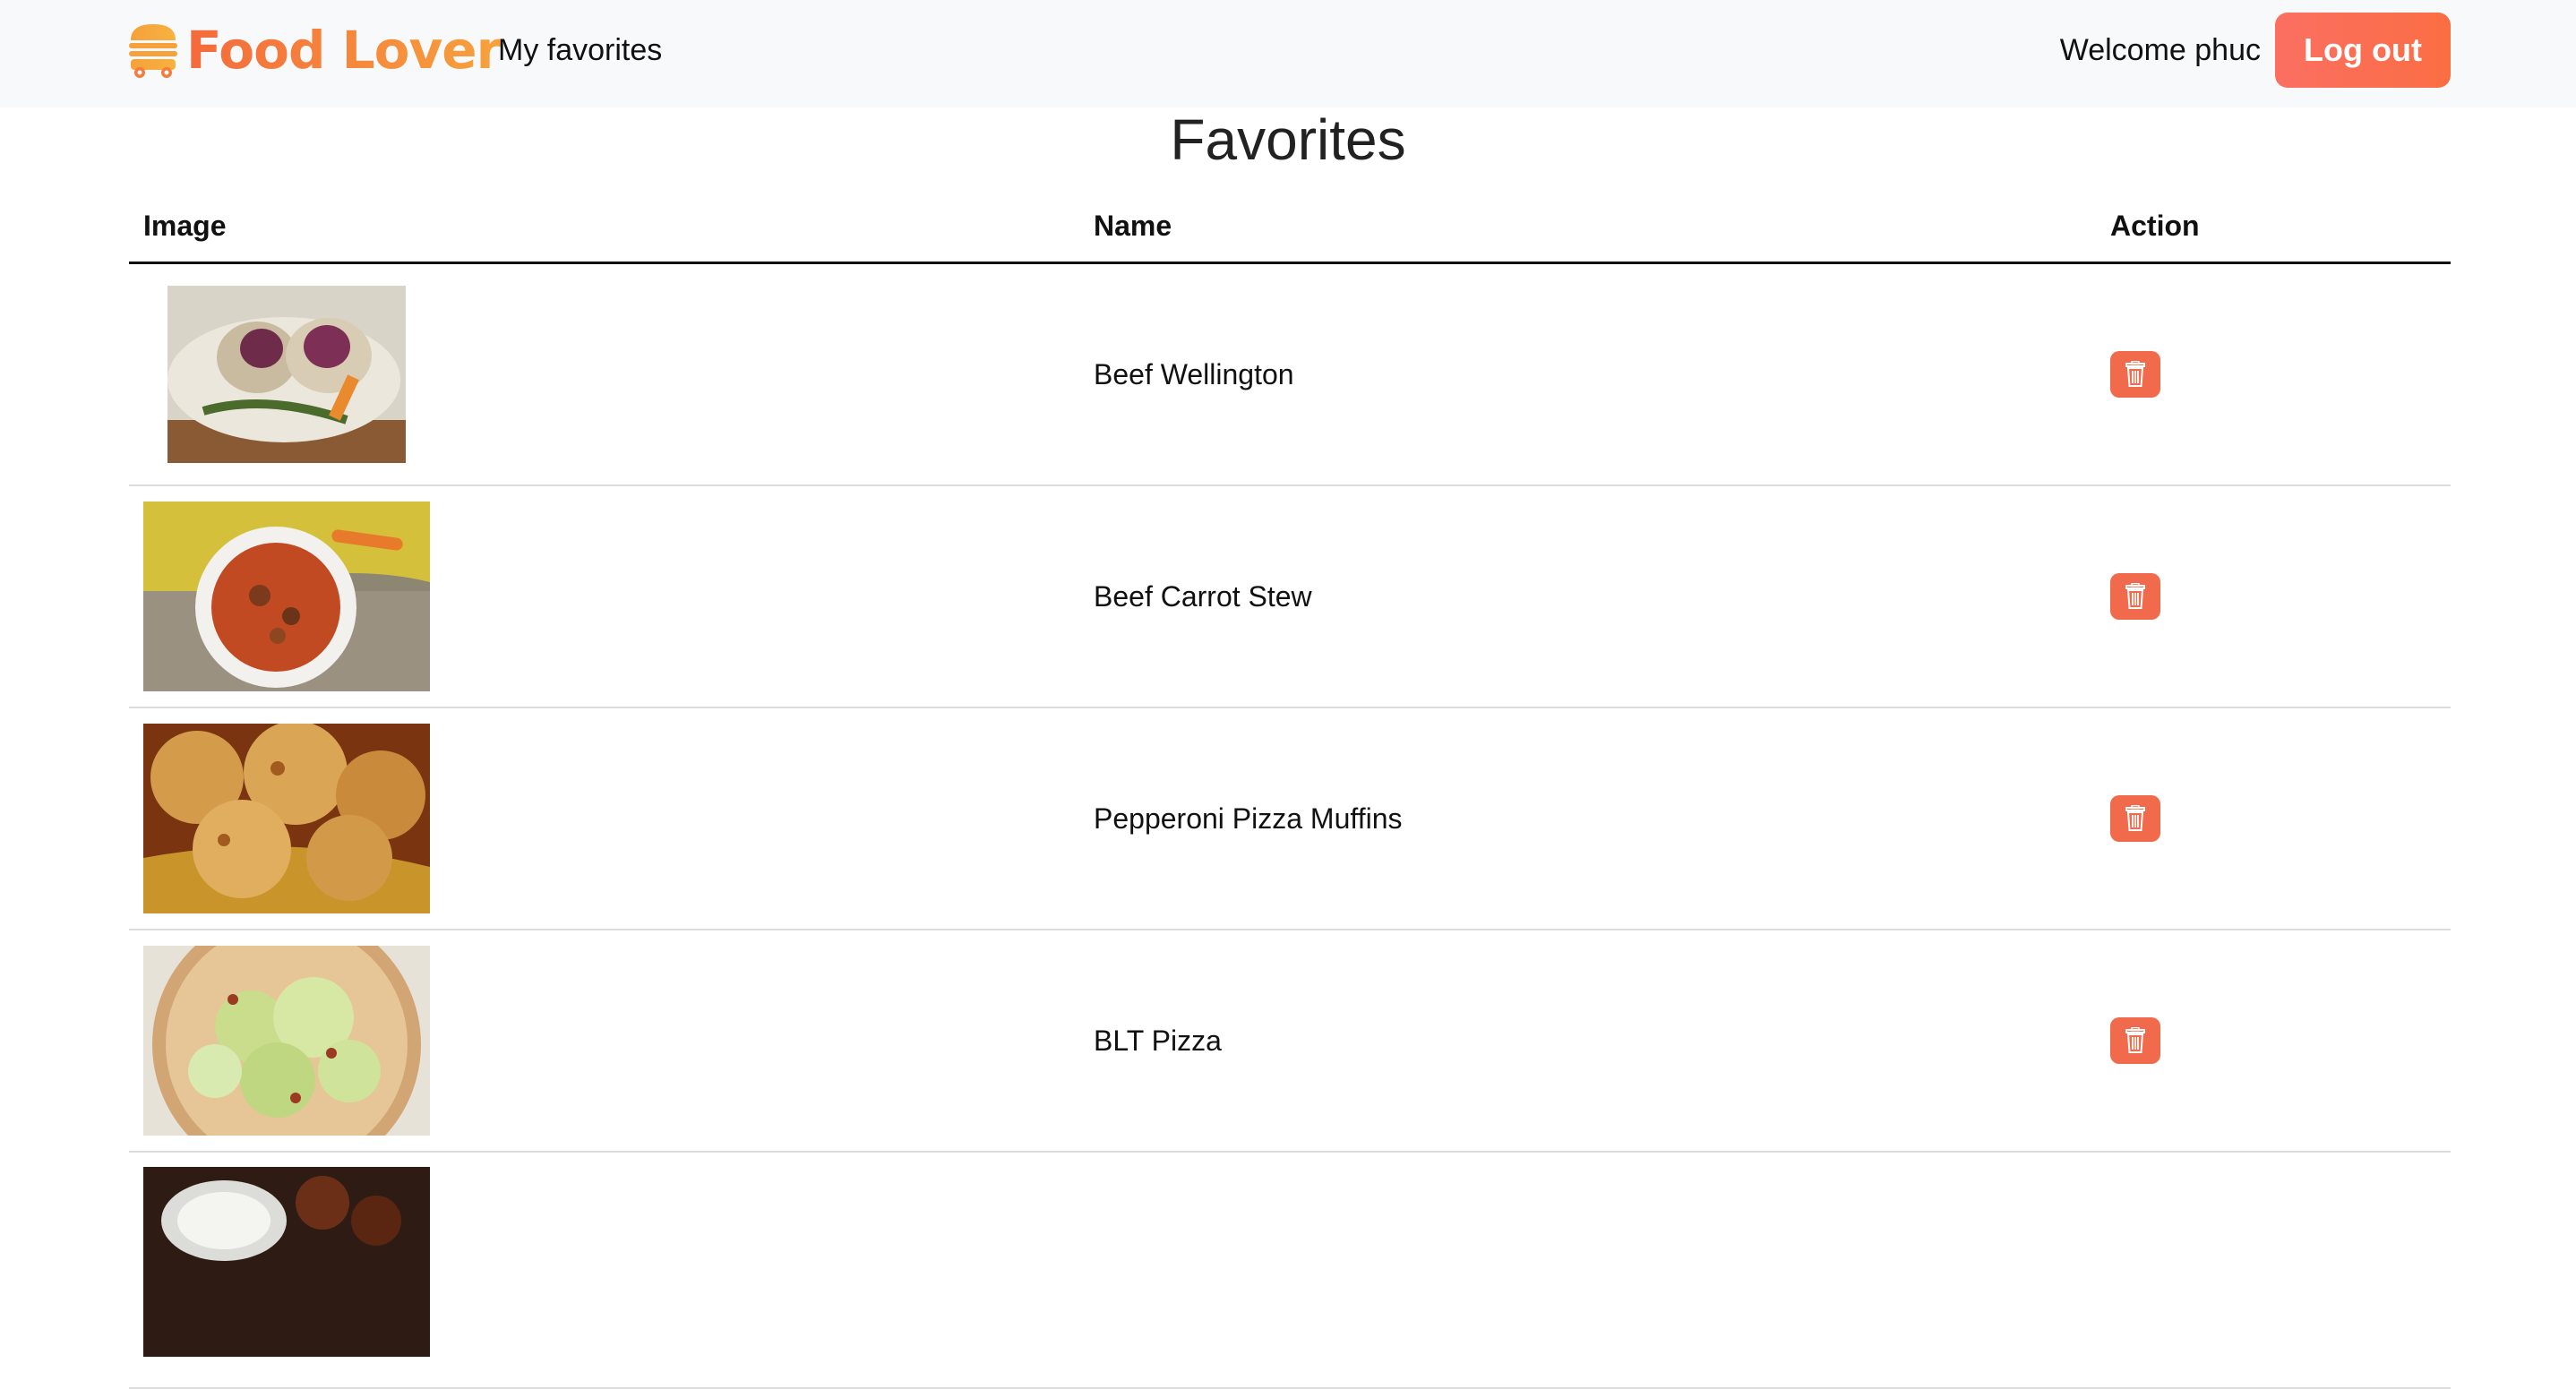  I want to click on nav-link-my-favorites: My favorites, so click(580, 50).